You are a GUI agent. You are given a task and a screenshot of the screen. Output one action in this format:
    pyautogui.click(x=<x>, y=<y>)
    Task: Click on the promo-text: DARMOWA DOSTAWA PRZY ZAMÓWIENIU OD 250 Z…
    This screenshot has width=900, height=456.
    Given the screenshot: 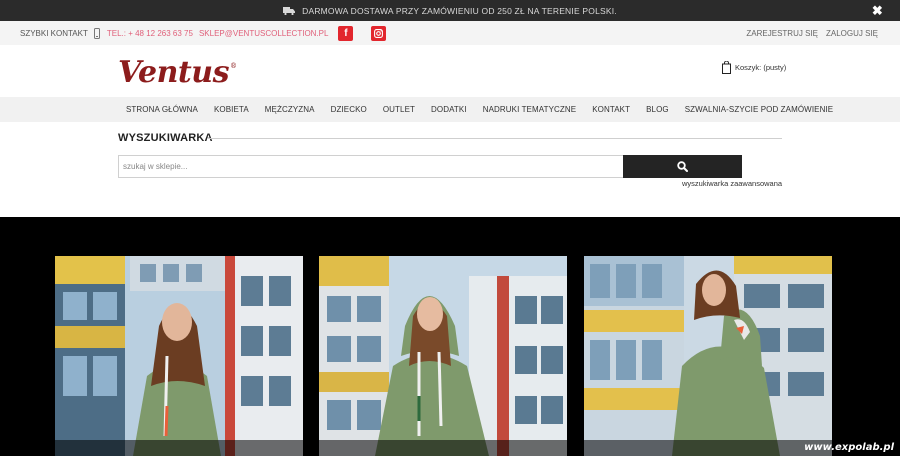 What is the action you would take?
    pyautogui.click(x=459, y=10)
    